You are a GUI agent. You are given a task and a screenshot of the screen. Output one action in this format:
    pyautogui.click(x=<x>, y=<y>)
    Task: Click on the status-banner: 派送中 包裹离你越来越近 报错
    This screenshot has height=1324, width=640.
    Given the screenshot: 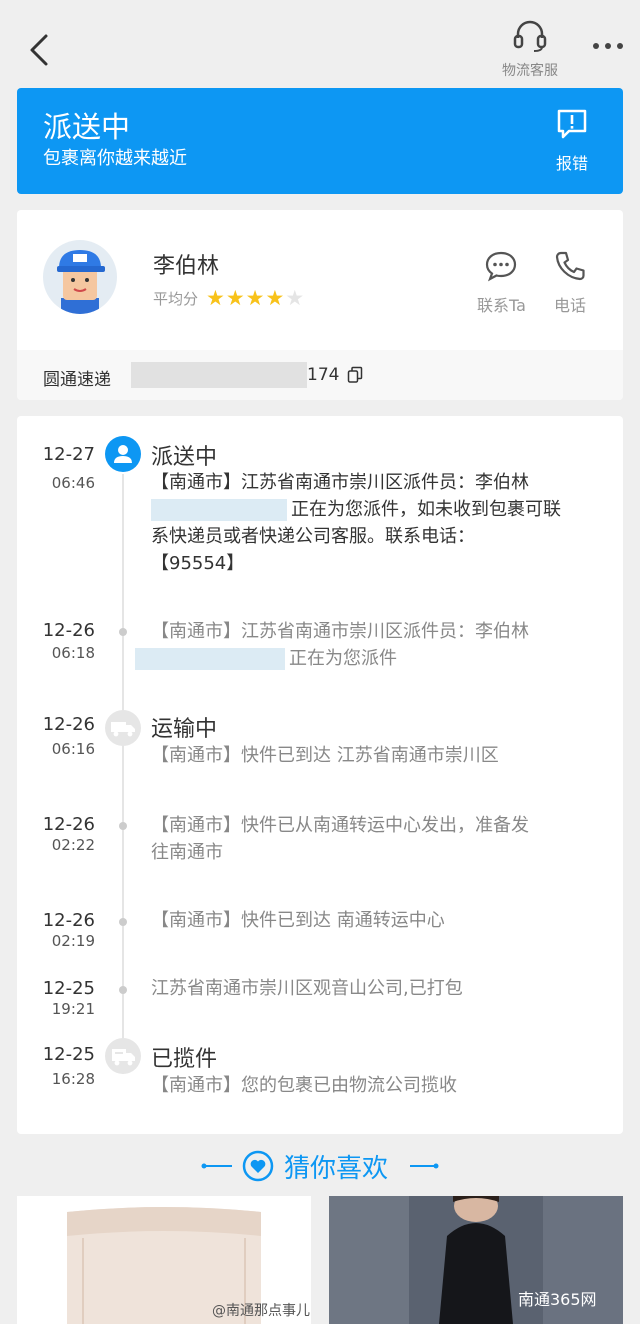 What is the action you would take?
    pyautogui.click(x=320, y=141)
    